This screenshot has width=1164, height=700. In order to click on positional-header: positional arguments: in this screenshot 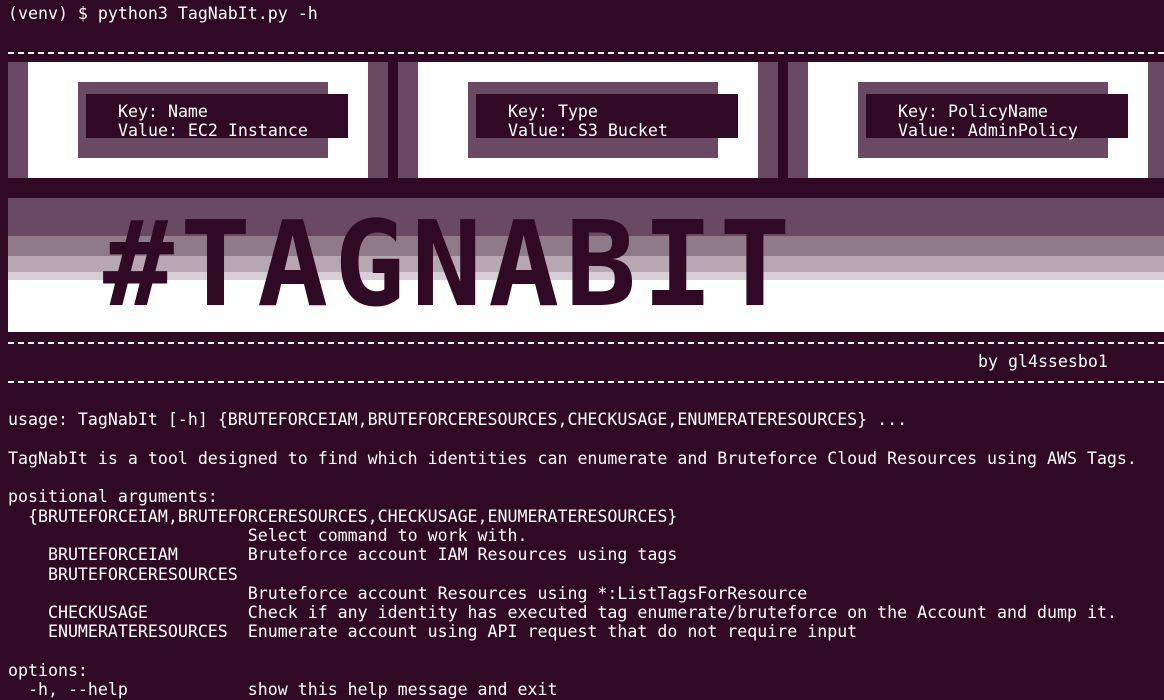, I will do `click(113, 496)`.